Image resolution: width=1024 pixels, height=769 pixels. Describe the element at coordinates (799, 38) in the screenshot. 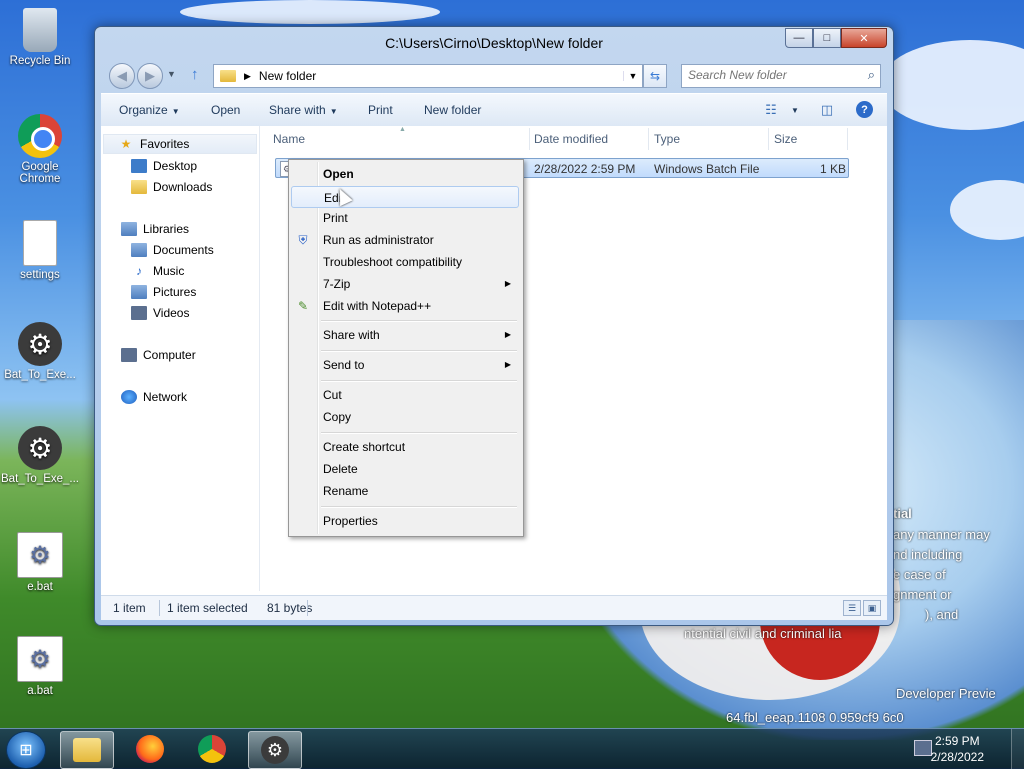

I see `minimize-button: —` at that location.